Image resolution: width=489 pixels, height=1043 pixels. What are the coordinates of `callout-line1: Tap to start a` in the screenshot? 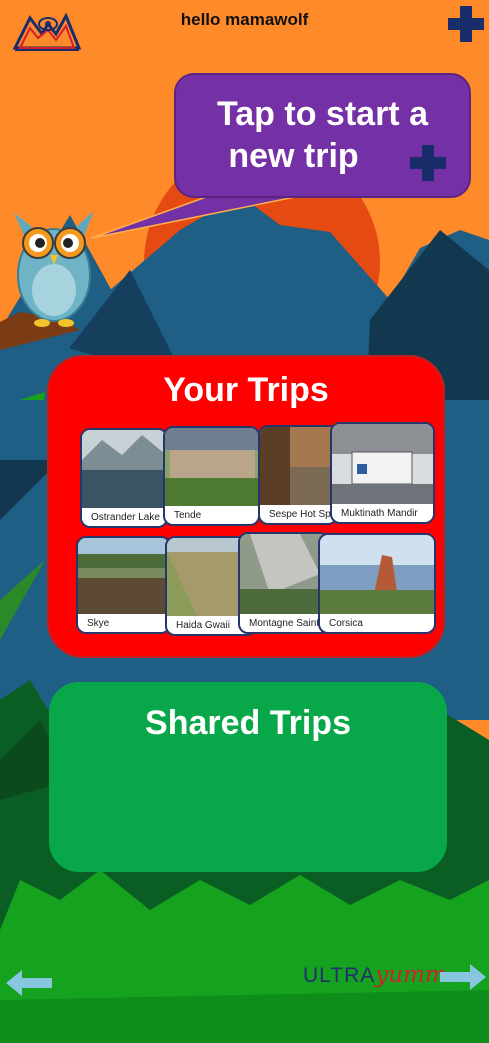 It's located at (322, 114).